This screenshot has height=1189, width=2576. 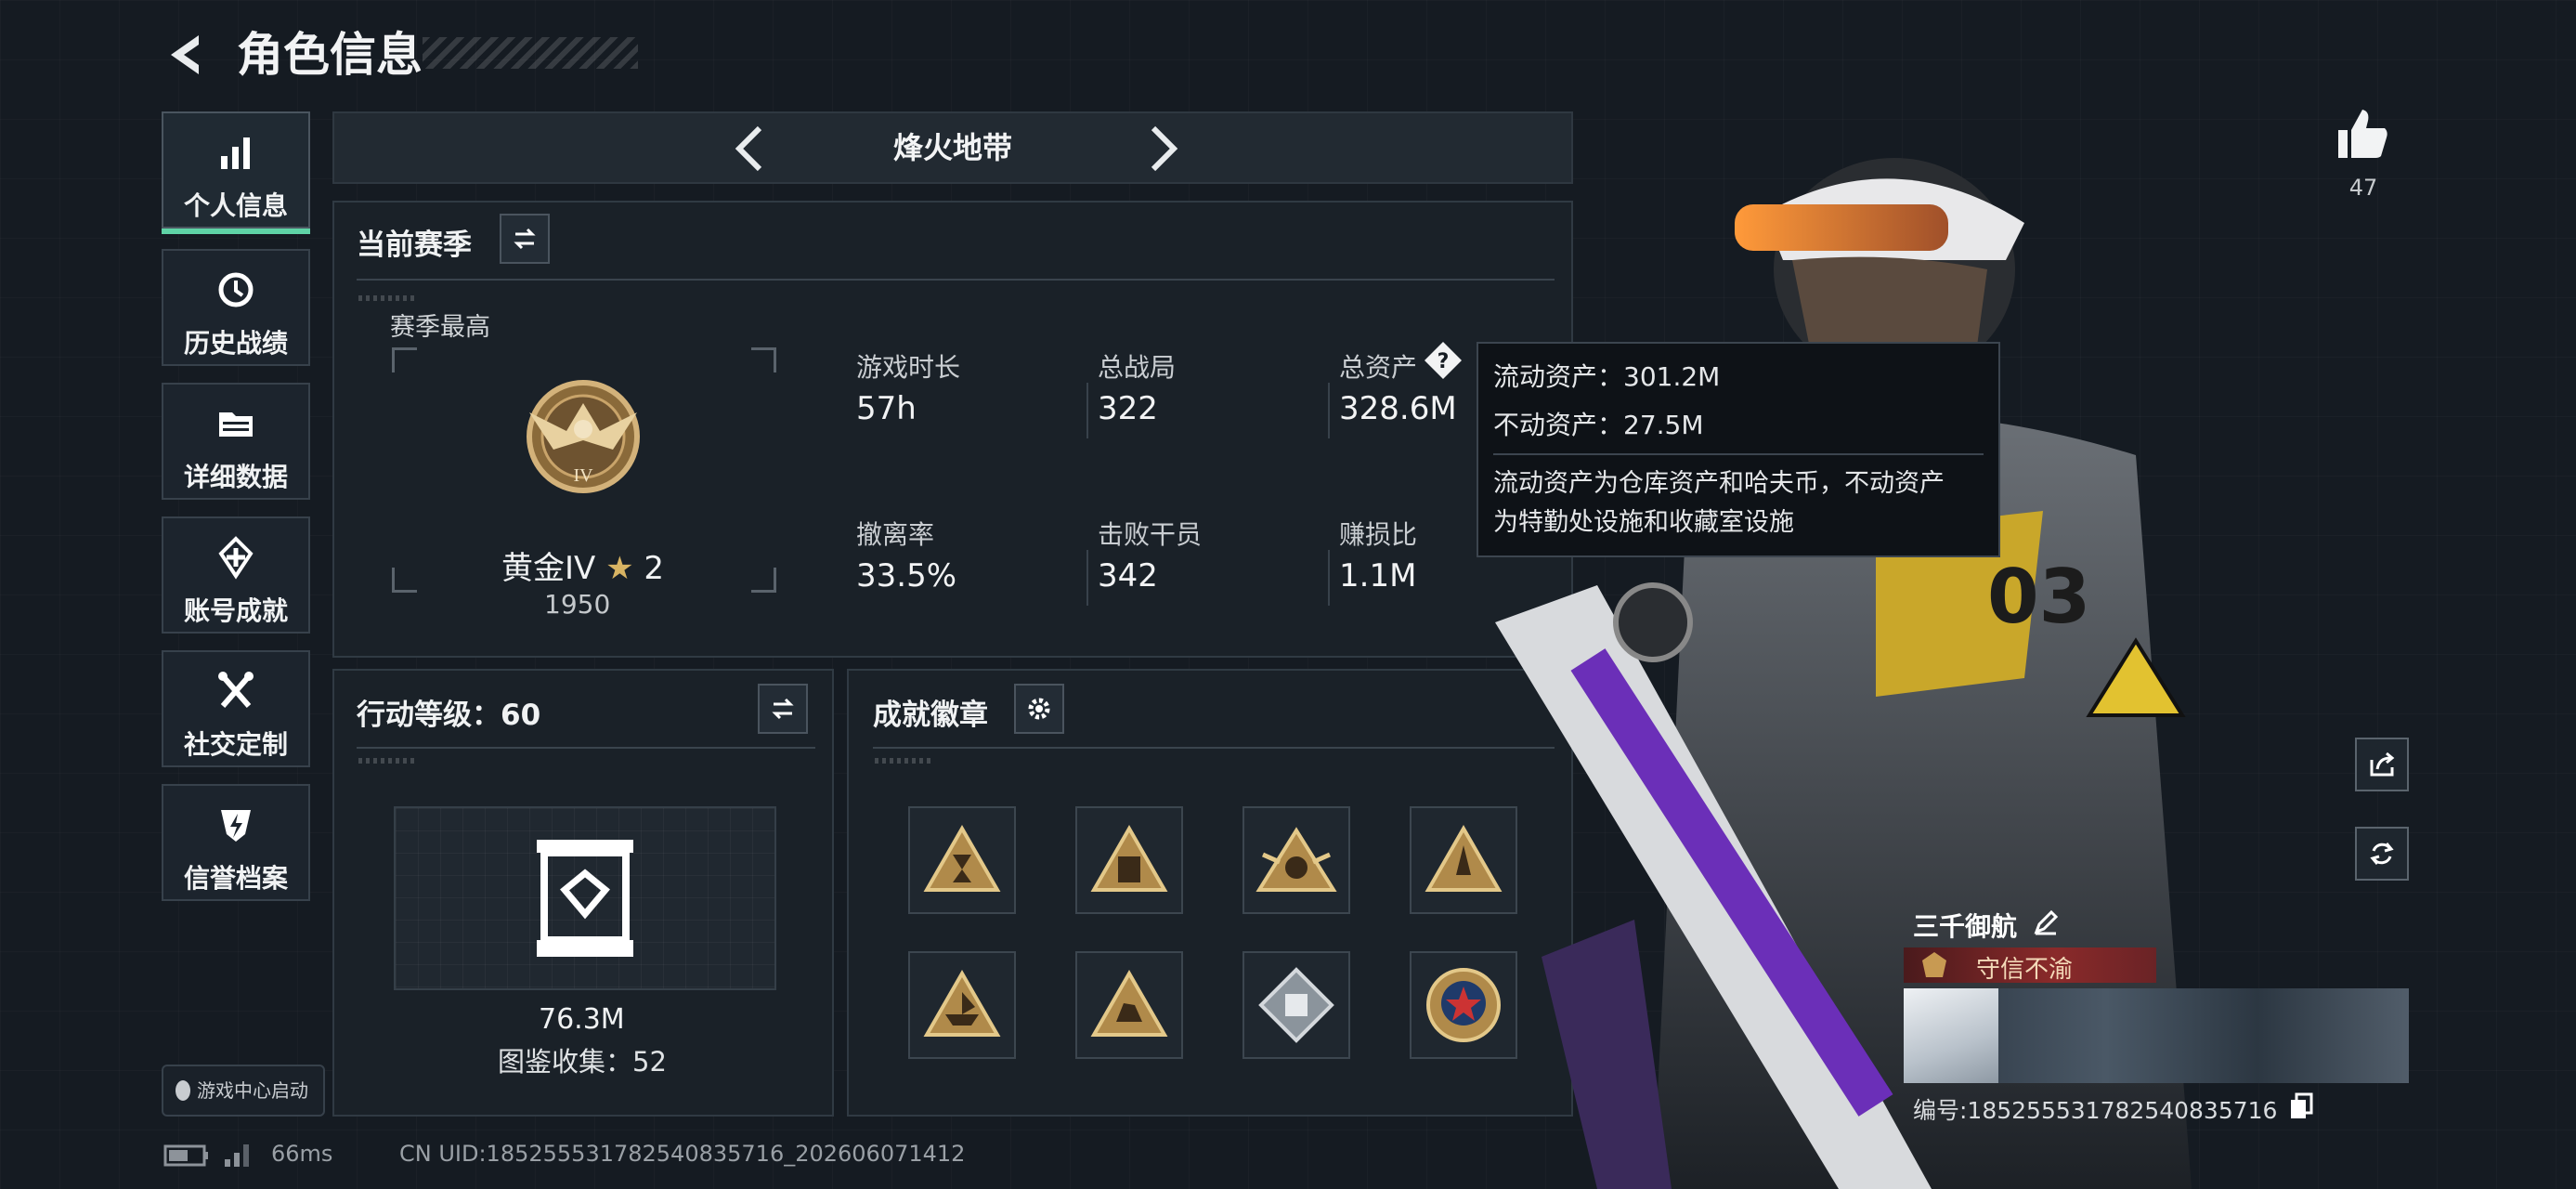 What do you see at coordinates (530, 53) in the screenshot?
I see `title-decoration` at bounding box center [530, 53].